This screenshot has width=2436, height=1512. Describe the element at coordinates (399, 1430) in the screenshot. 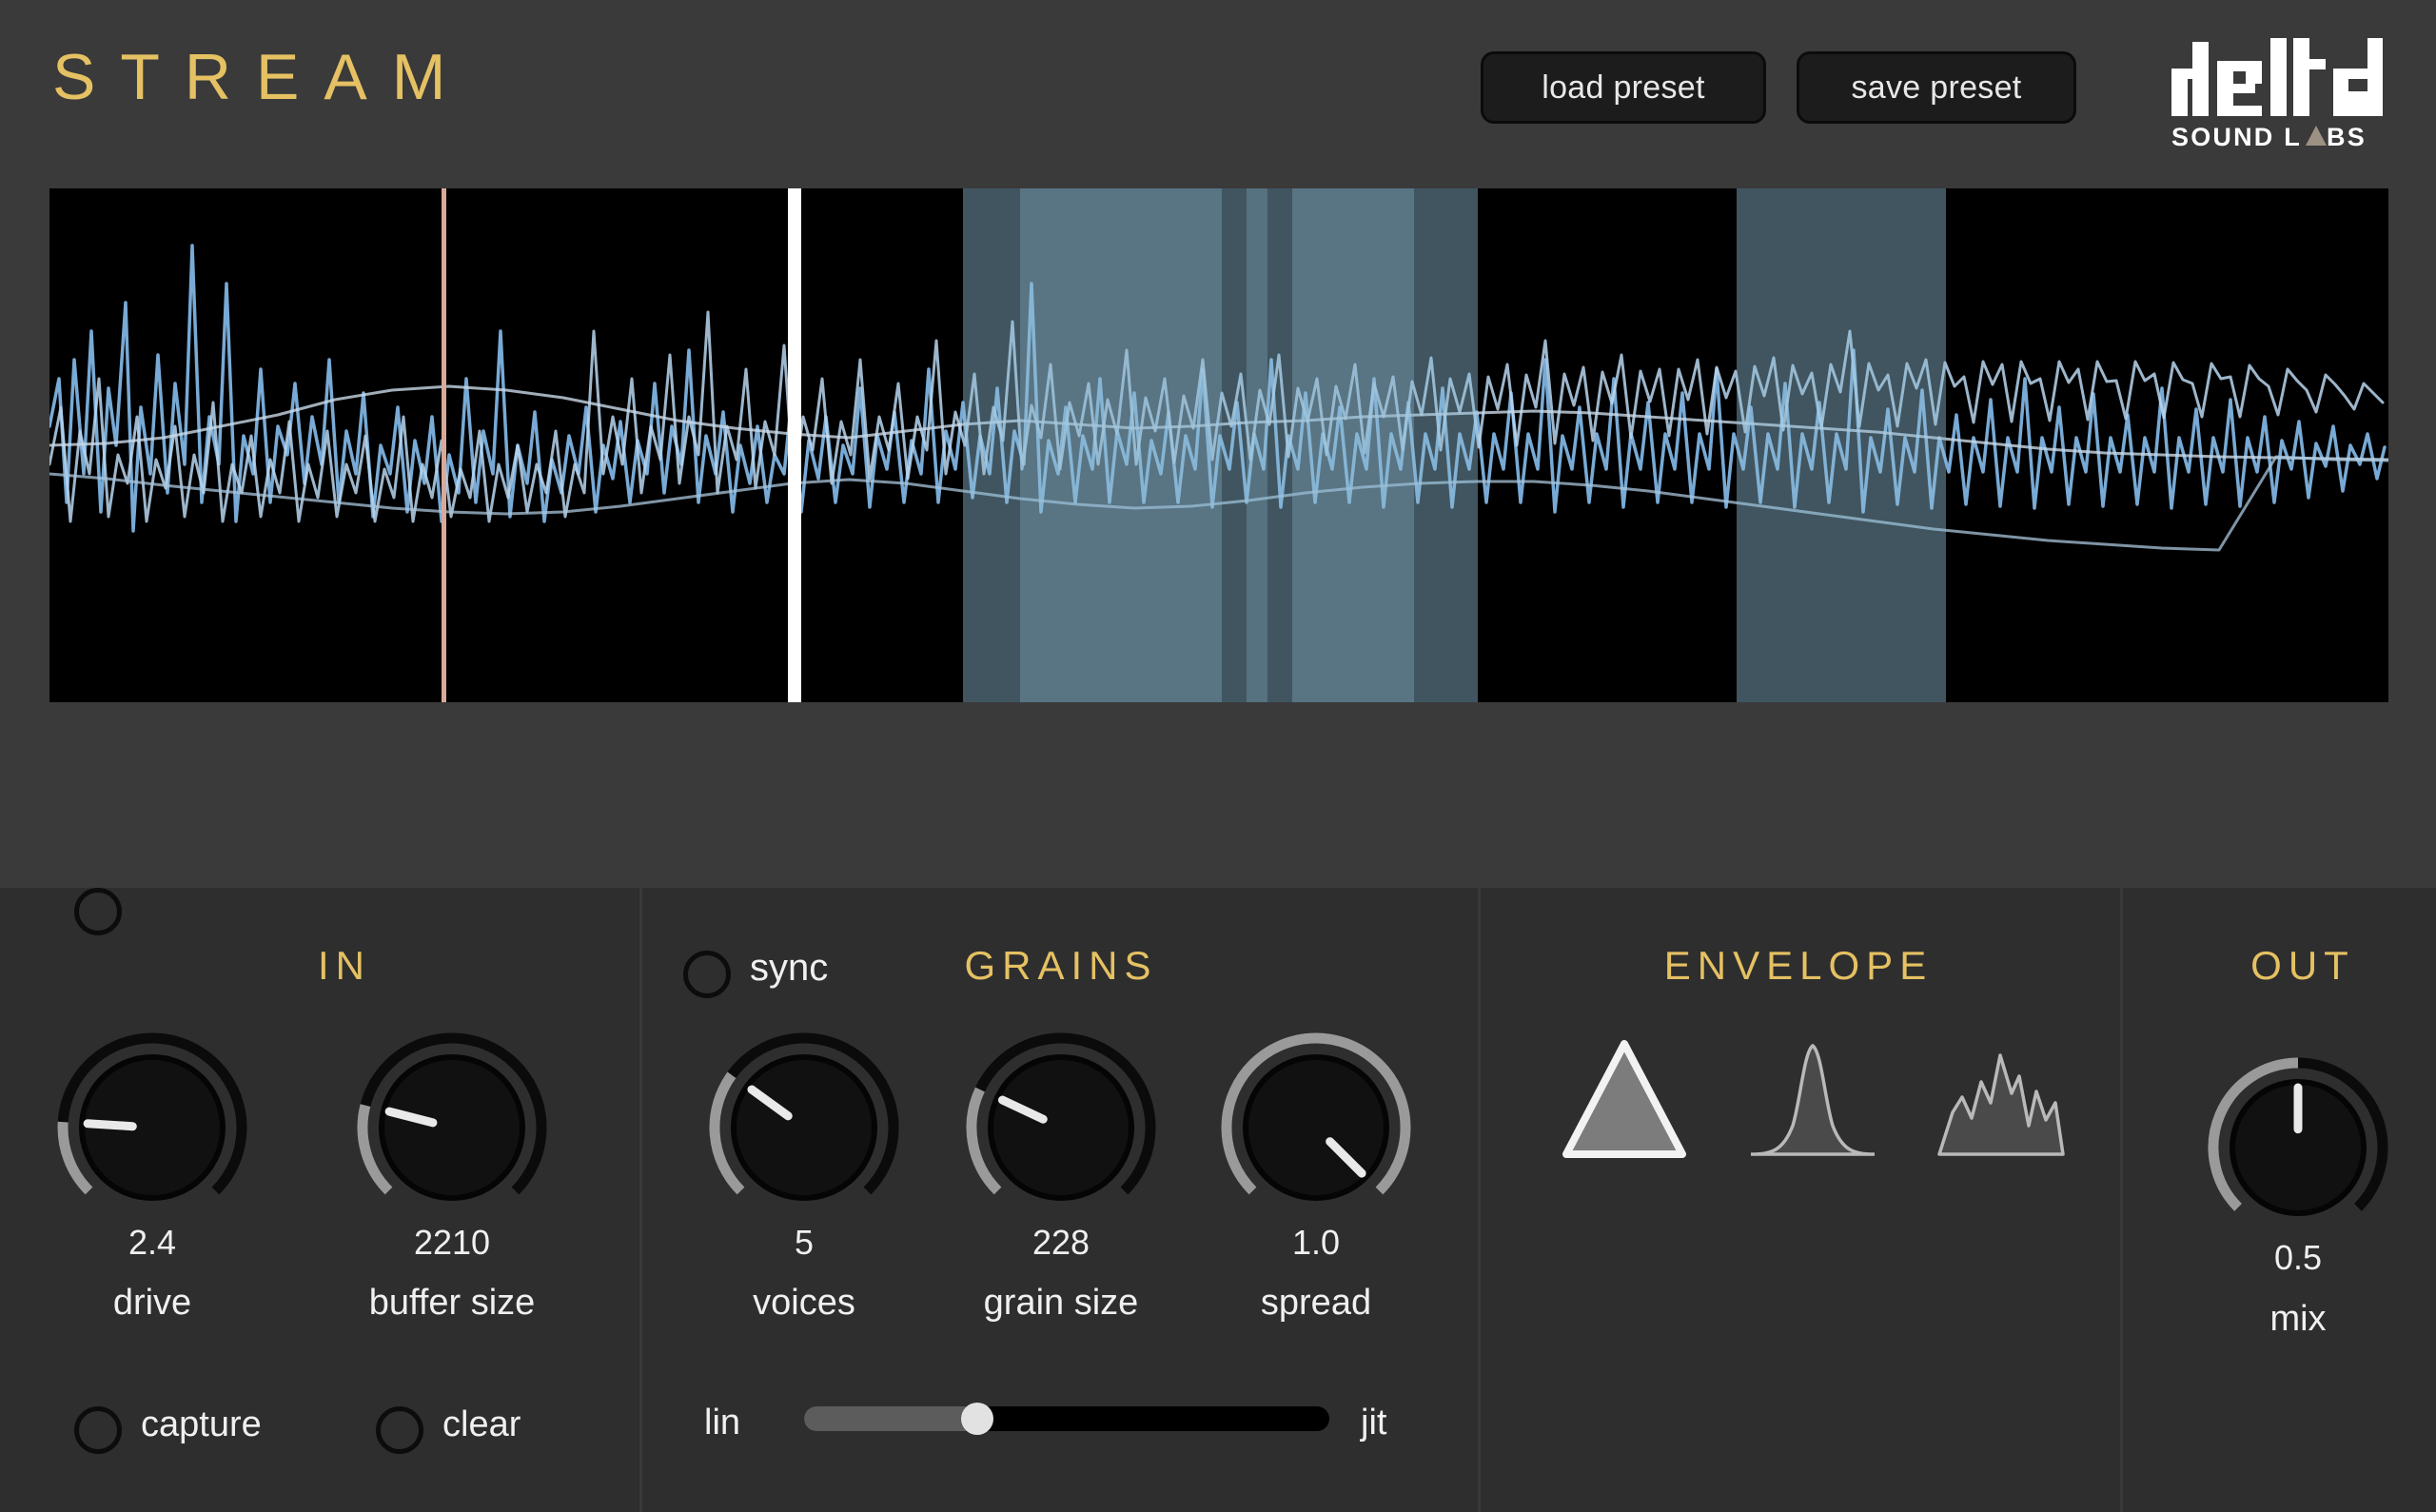

I see `clear-toggle` at that location.